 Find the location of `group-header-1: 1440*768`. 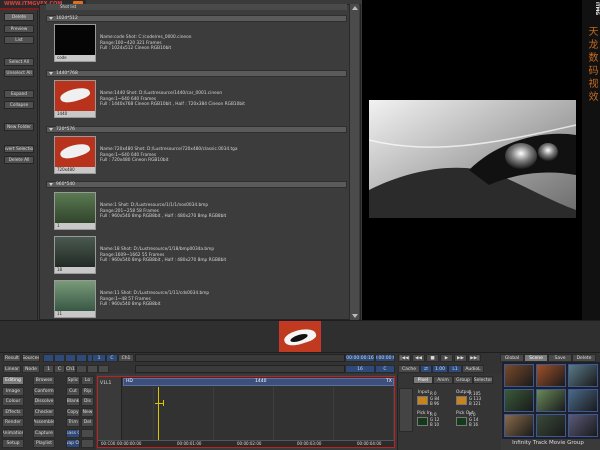

group-header-1: 1440*768 is located at coordinates (196, 73).